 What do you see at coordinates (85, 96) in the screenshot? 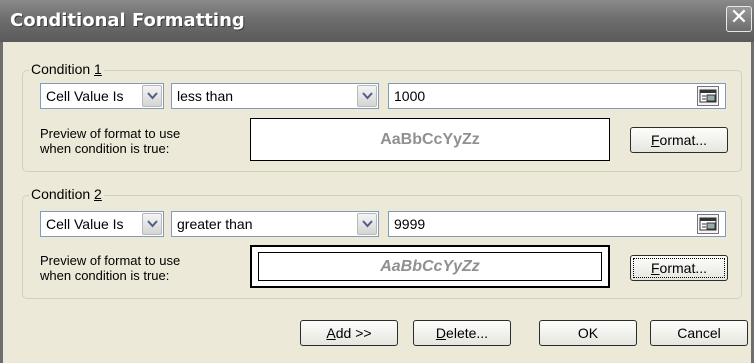
I see `condition-1-type-value: Cell Value Is` at bounding box center [85, 96].